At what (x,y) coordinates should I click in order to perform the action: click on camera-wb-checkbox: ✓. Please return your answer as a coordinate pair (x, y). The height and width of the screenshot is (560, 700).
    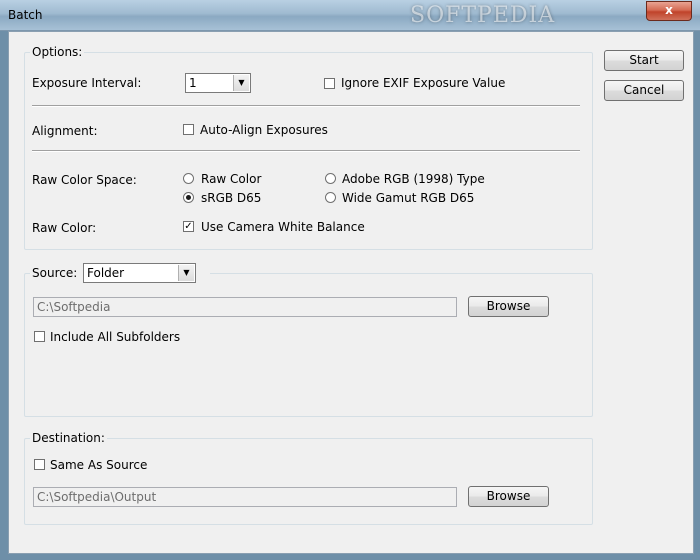
    Looking at the image, I should click on (188, 226).